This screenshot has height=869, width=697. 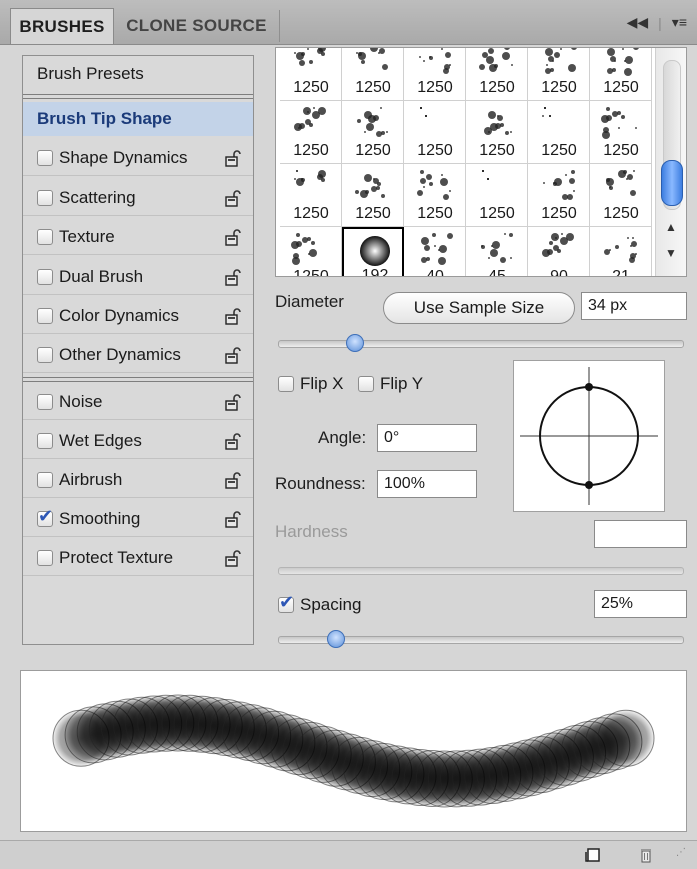 I want to click on use-sample-size-button: Use Sample Size, so click(x=479, y=308).